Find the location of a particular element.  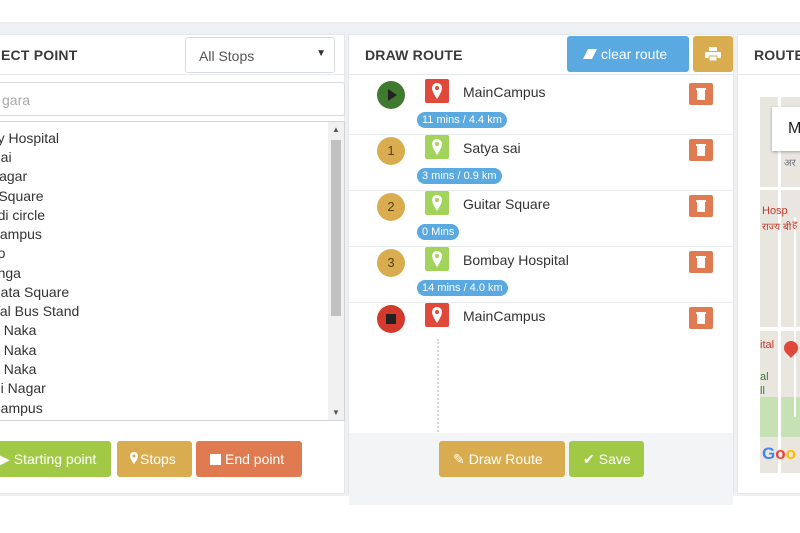

list-item: n campus is located at coordinates (21, 408).